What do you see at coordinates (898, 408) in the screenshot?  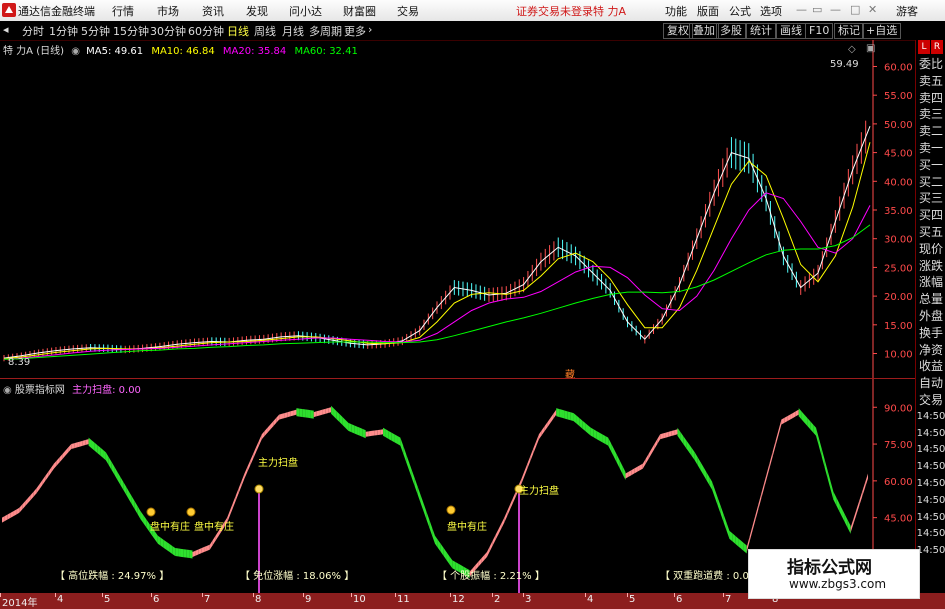 I see `indicator-axis-label: 90.00` at bounding box center [898, 408].